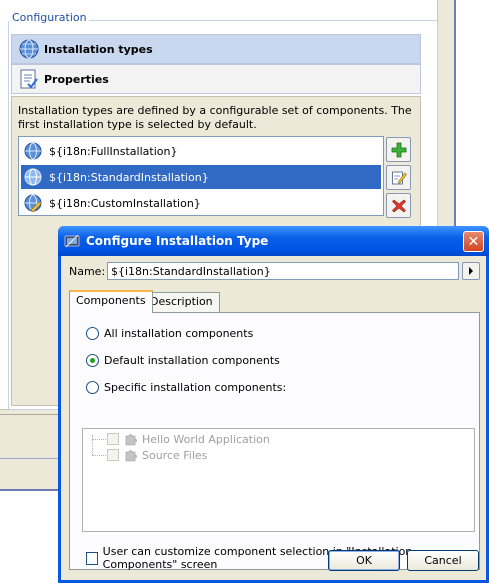  I want to click on add-button, so click(398, 149).